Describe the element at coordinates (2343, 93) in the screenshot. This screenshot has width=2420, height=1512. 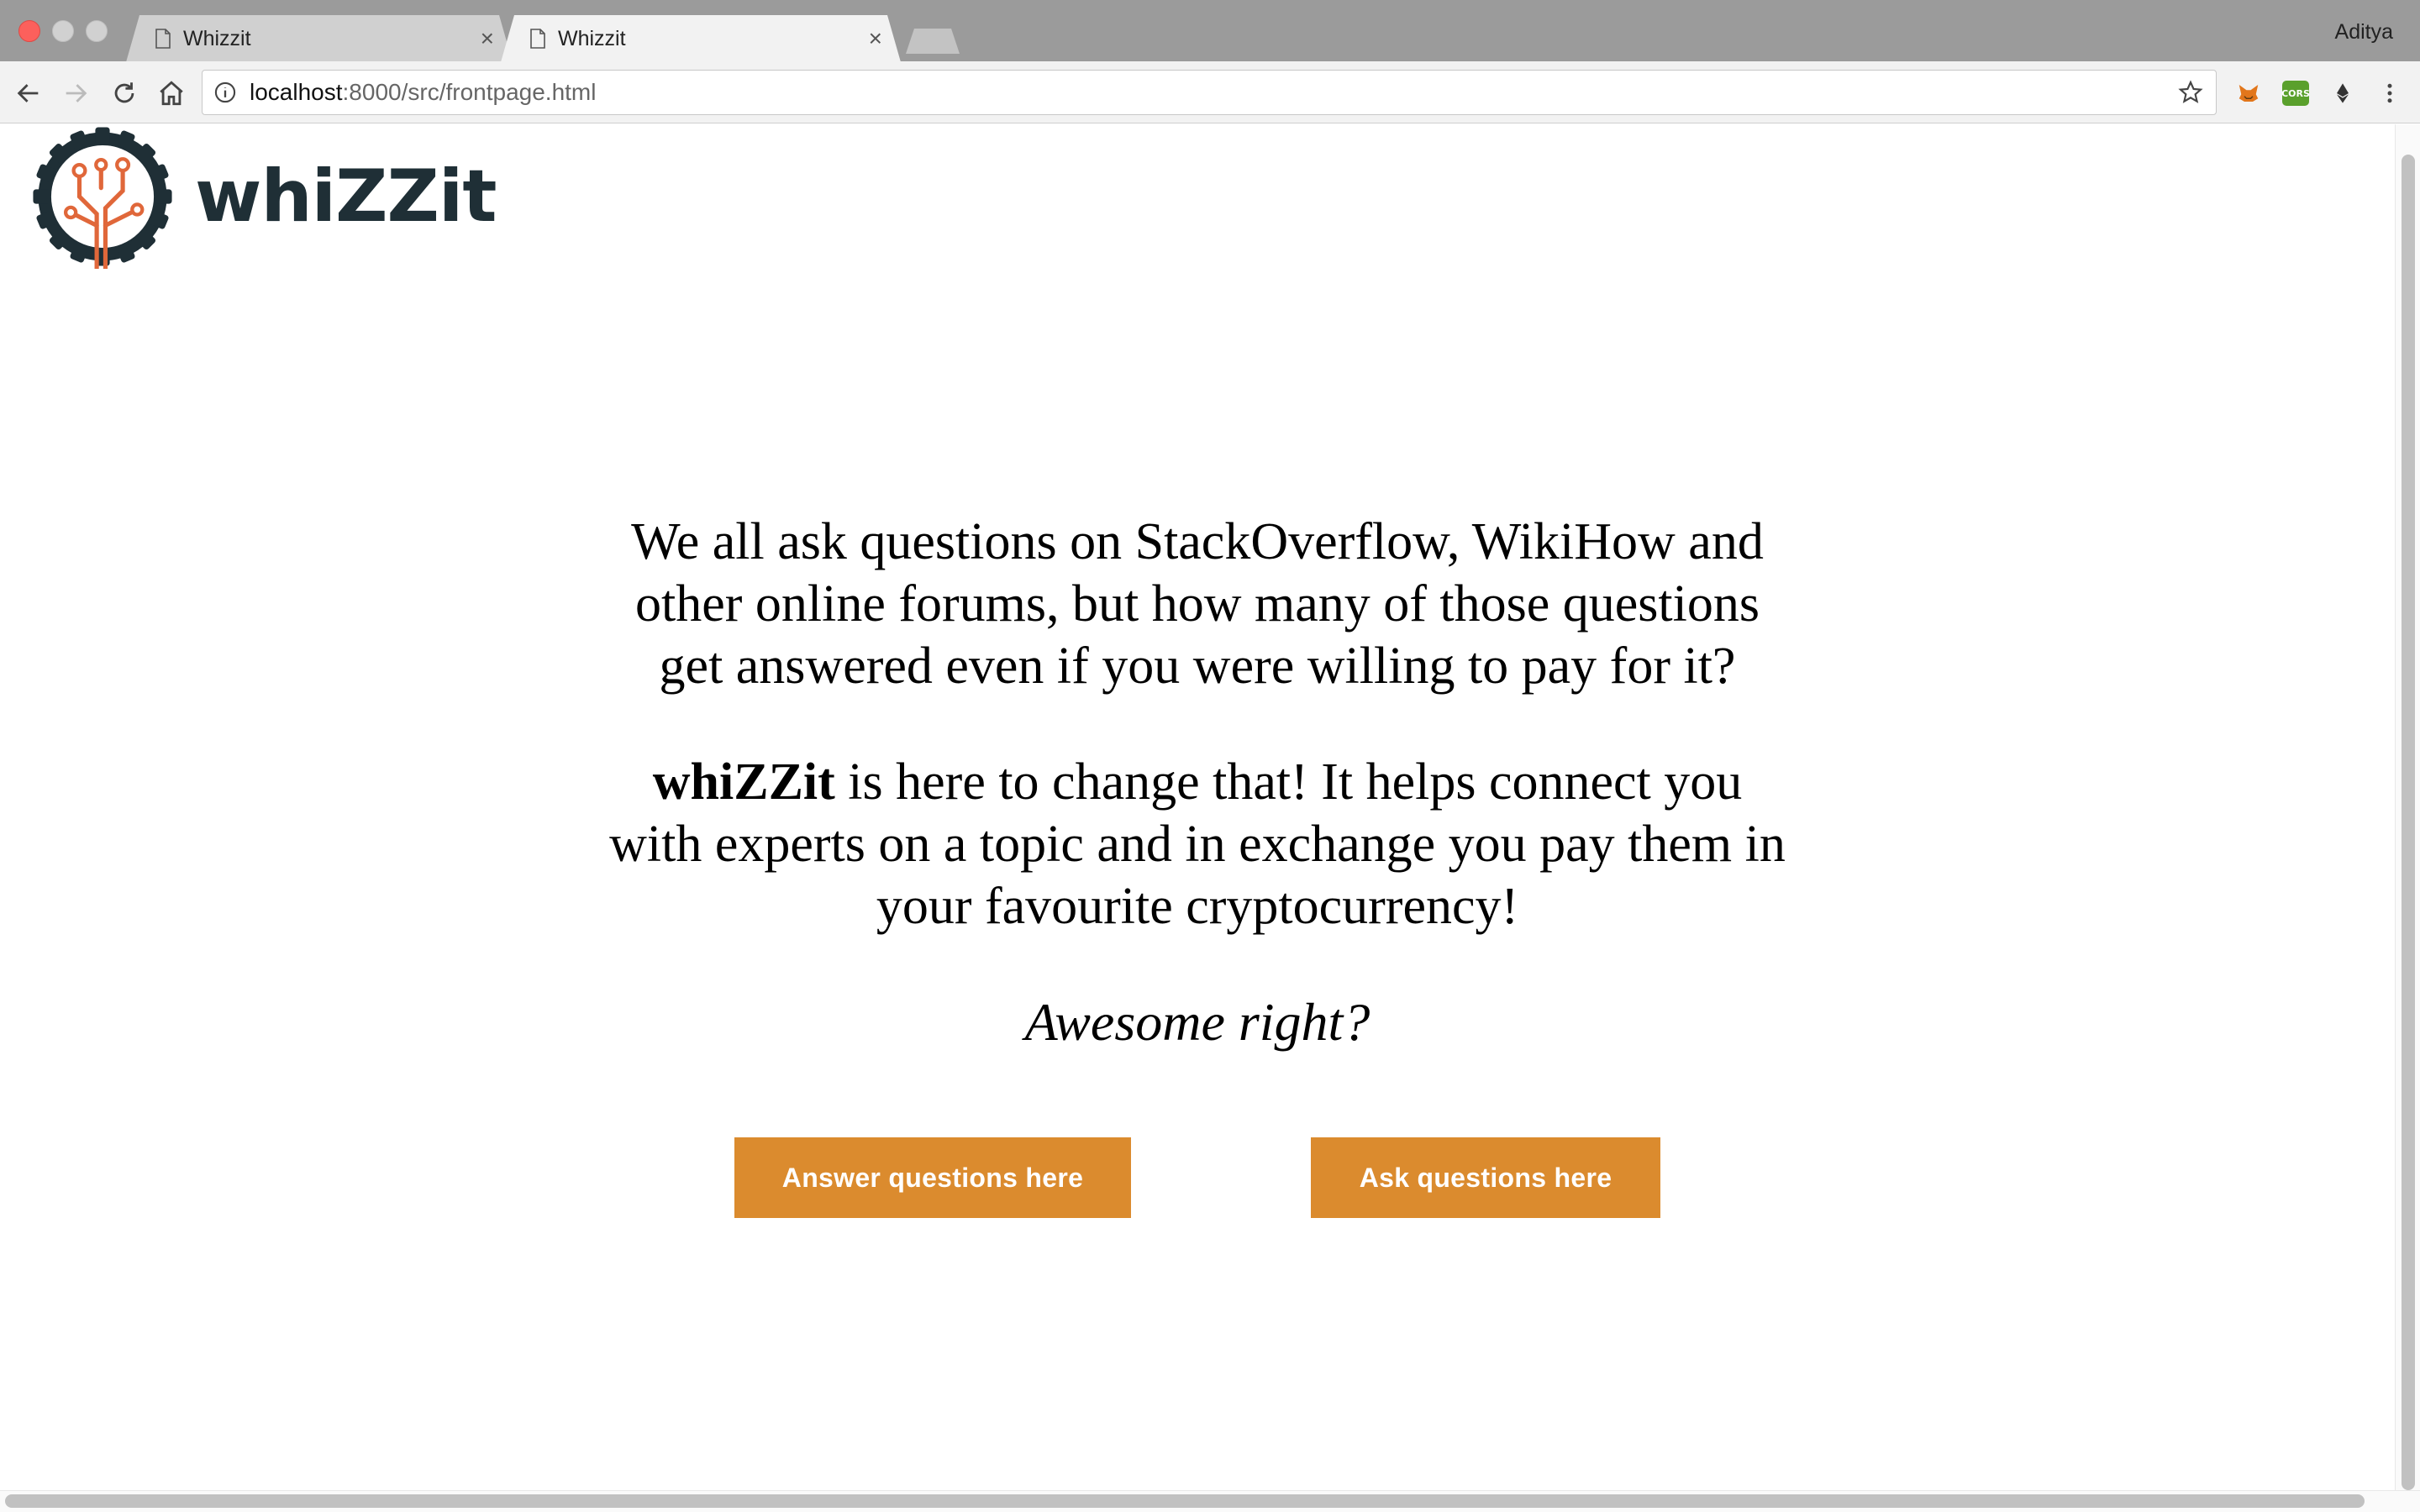
I see `ethereum-extension-icon` at that location.